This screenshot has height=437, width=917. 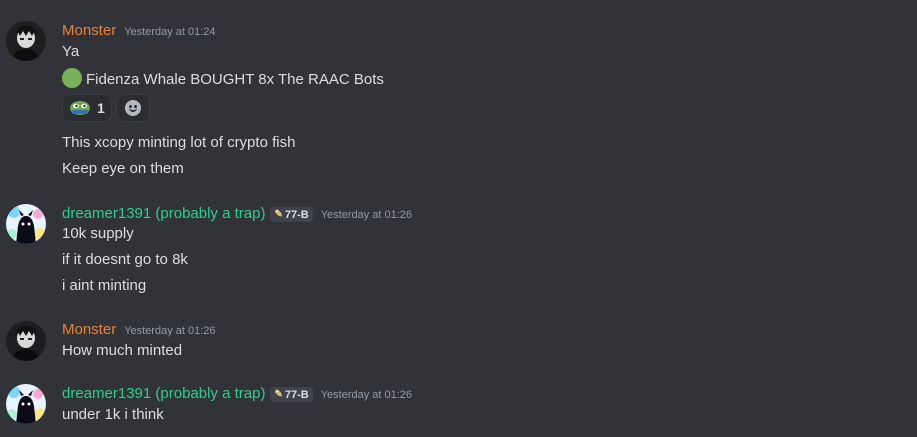 I want to click on reaction-count: 1, so click(x=101, y=108).